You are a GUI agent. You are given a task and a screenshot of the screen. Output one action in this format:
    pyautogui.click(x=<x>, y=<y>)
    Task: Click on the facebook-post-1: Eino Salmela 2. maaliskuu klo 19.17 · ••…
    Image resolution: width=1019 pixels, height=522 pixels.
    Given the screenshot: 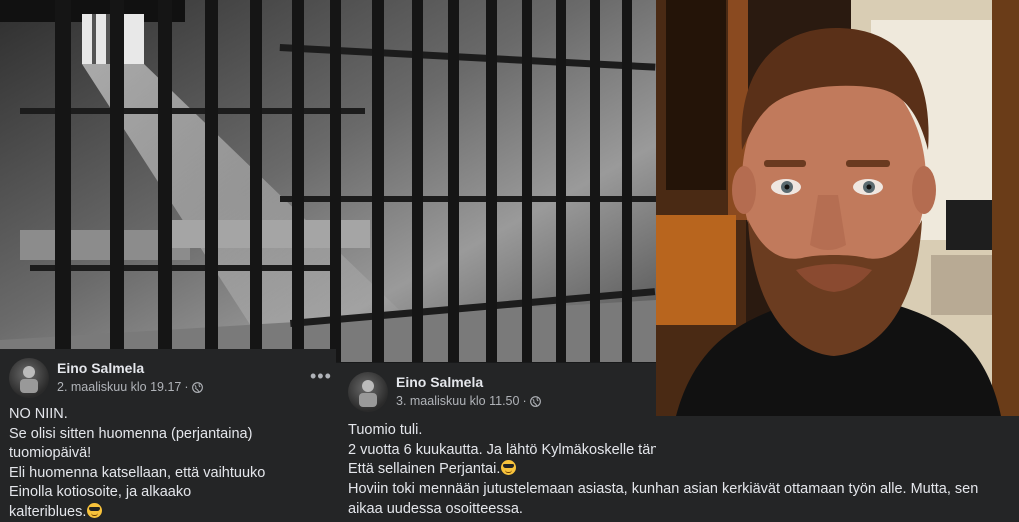 What is the action you would take?
    pyautogui.click(x=168, y=435)
    